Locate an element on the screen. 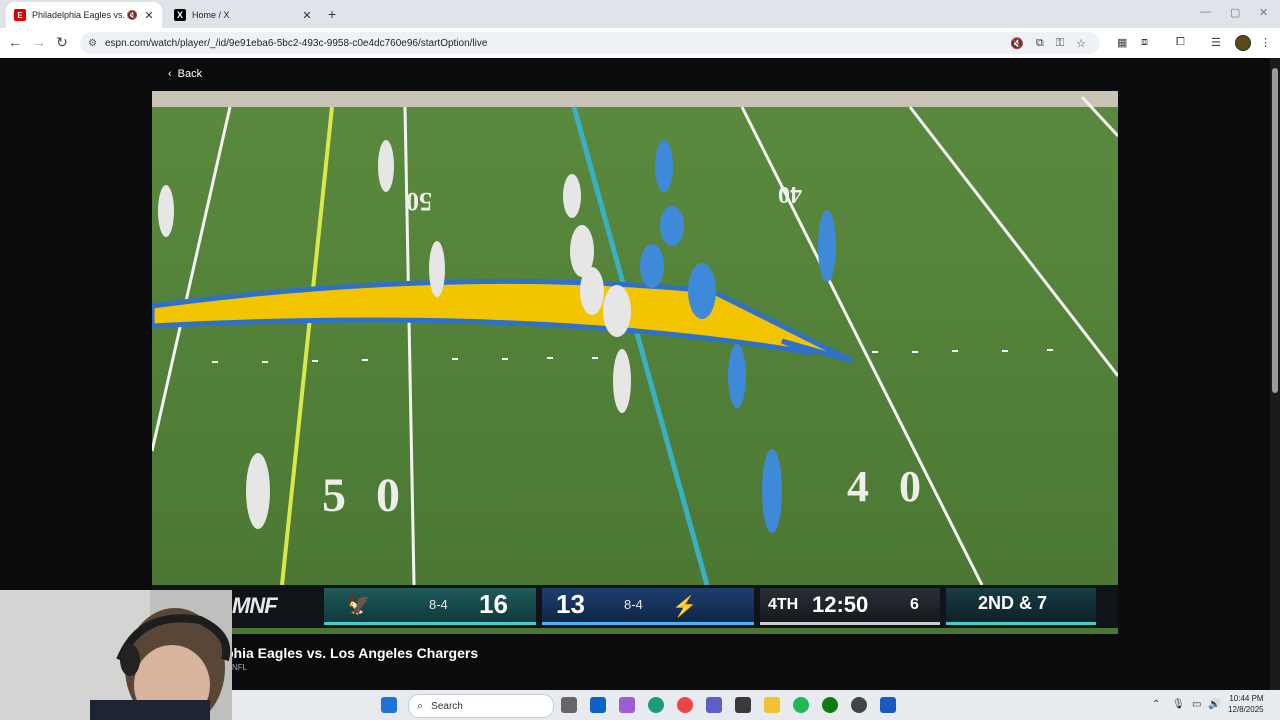 Image resolution: width=1280 pixels, height=720 pixels. game-clock-panel: 4TH 12:50 6 is located at coordinates (850, 606).